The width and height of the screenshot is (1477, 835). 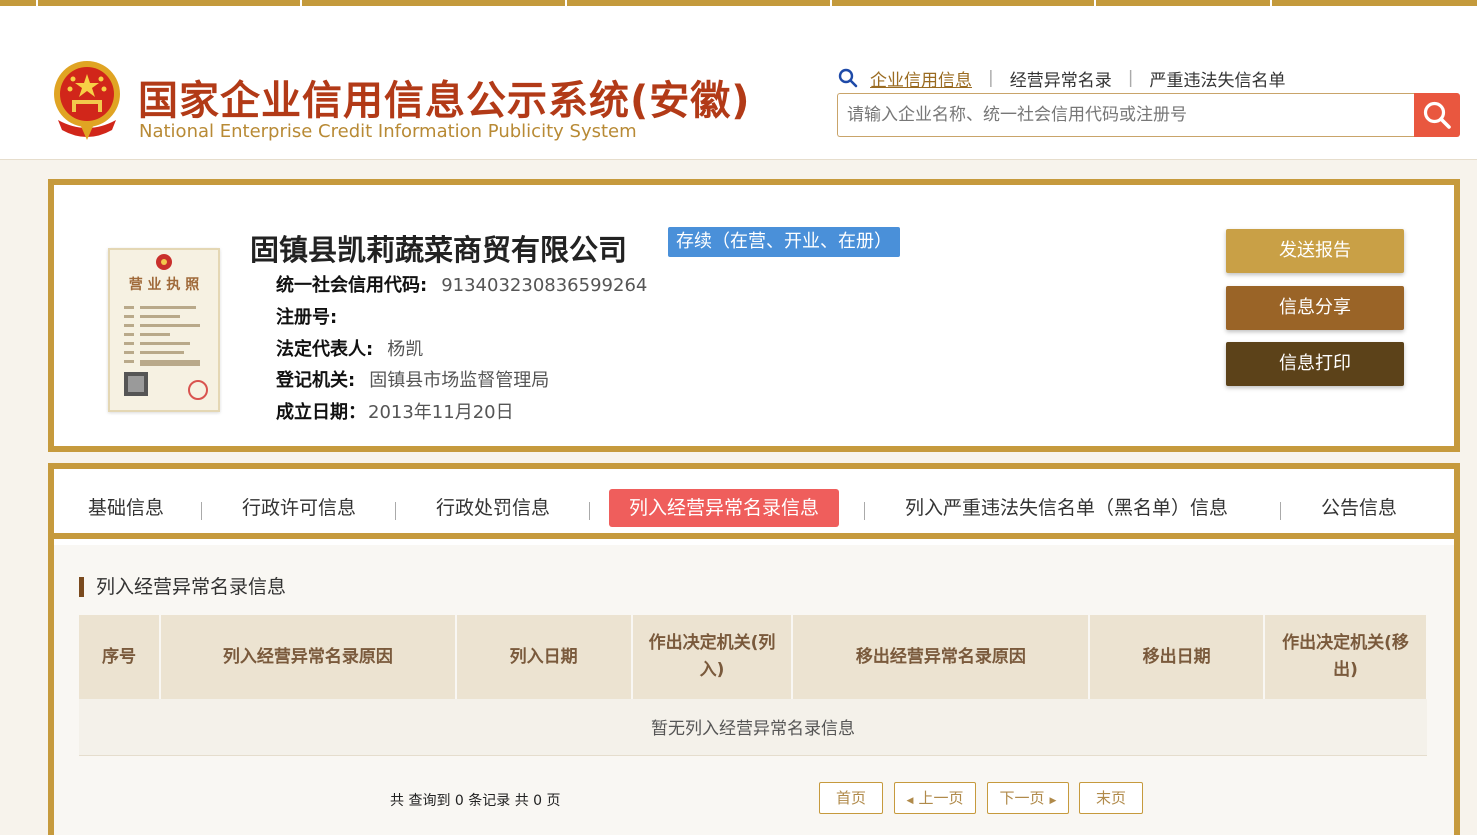 I want to click on reg-authority-row: 登记机关: 固镇县市场监督管理局, so click(x=412, y=379).